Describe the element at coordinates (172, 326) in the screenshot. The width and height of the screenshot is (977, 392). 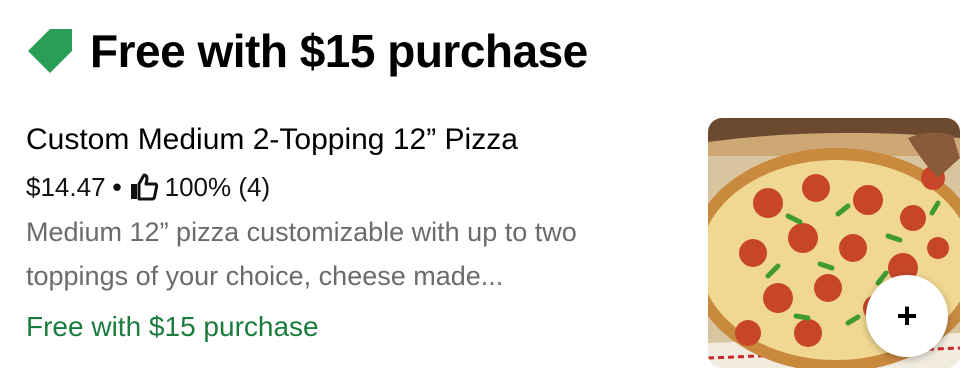
I see `promo-label: Free with $15 purchase` at that location.